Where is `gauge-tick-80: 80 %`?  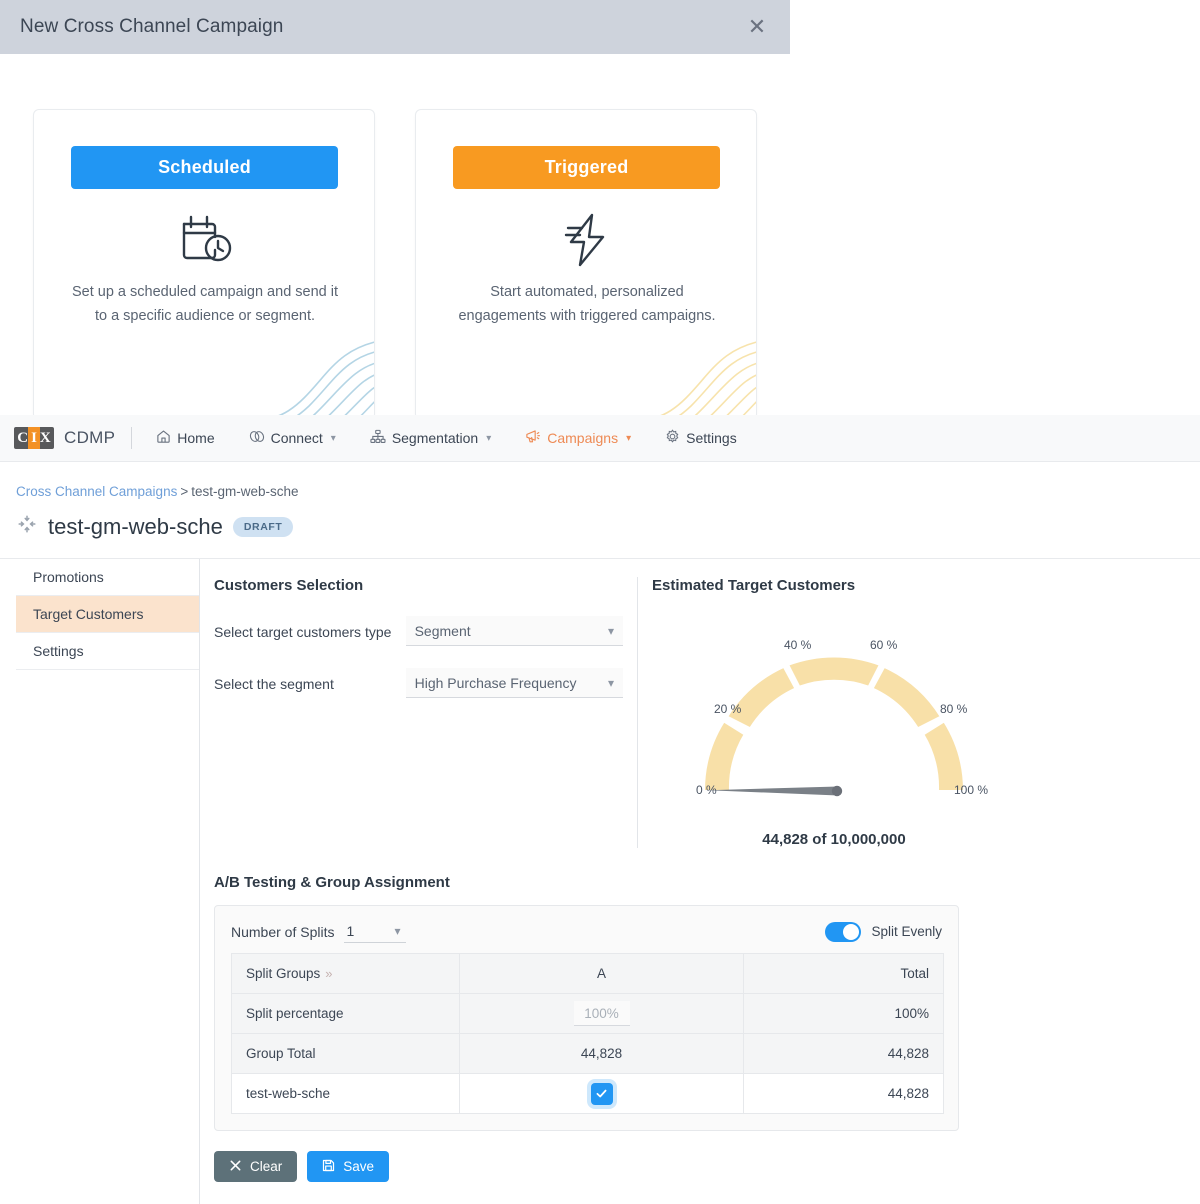
gauge-tick-80: 80 % is located at coordinates (954, 709).